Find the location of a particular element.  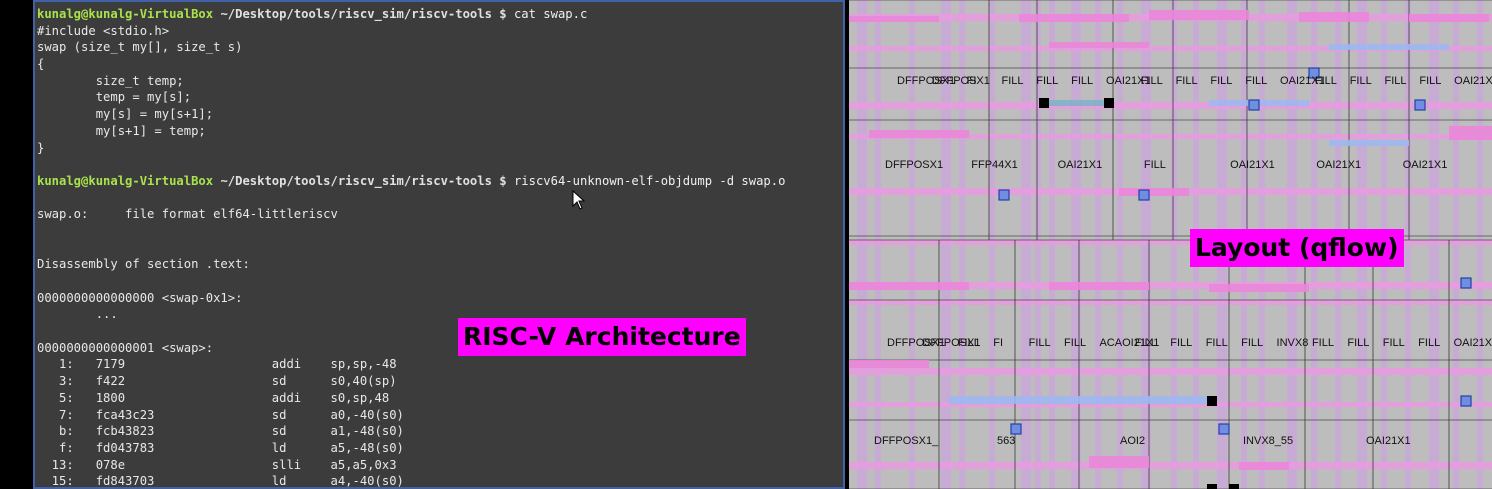

terminal-output-line: Disassembly of section .text: is located at coordinates (143, 264).